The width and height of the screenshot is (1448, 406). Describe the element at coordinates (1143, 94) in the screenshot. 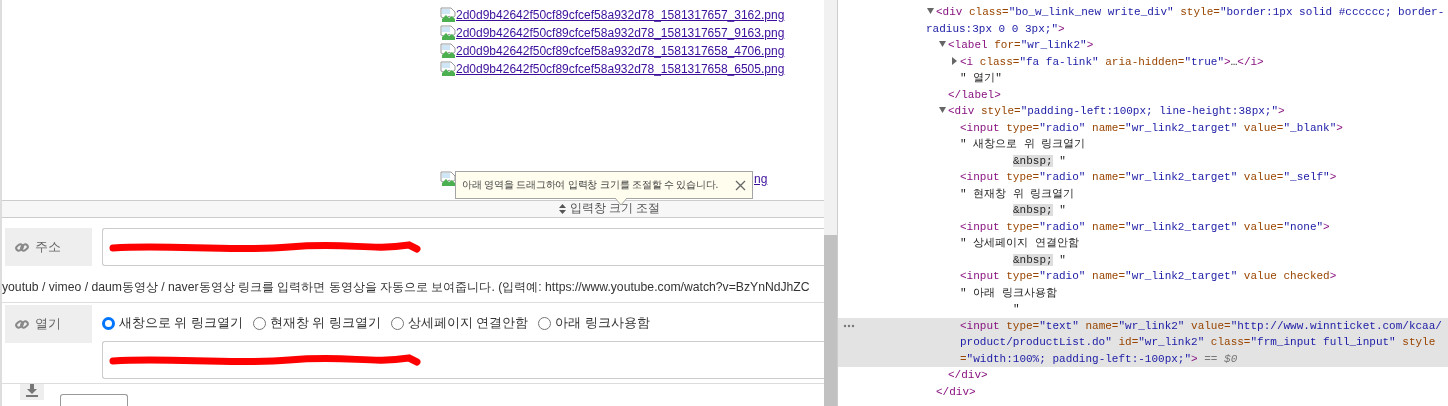

I see `code-line: </label>` at that location.